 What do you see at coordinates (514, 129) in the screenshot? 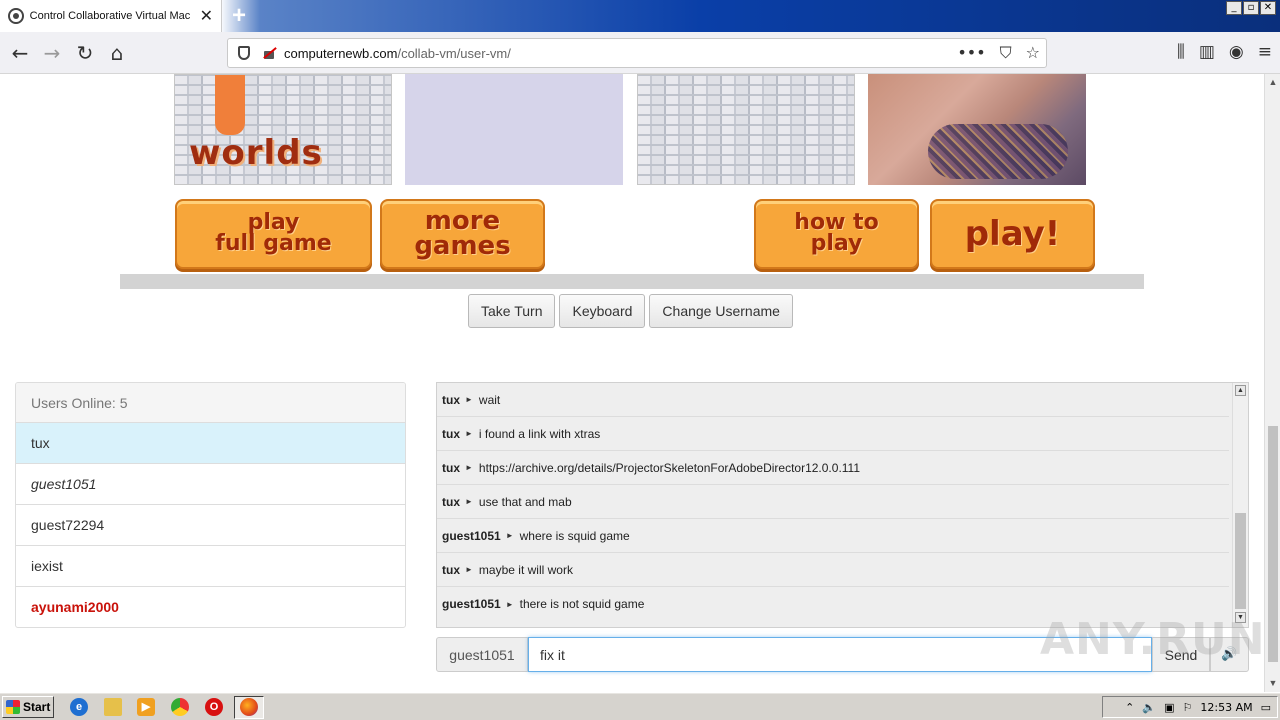
I see `vm-tile-lavender` at bounding box center [514, 129].